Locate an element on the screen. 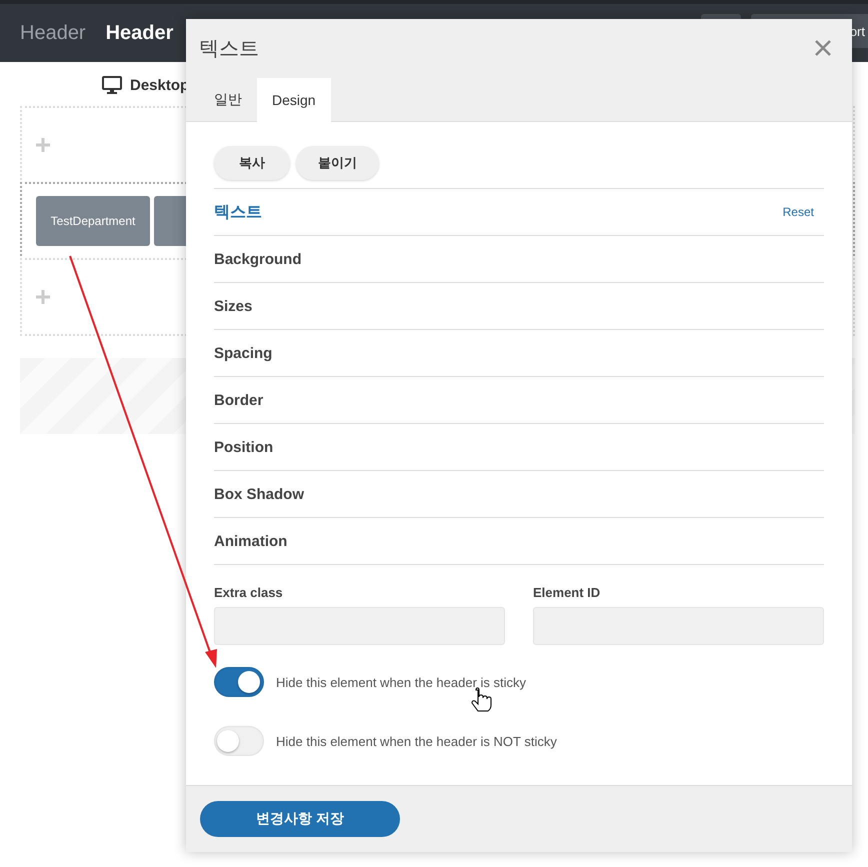 The image size is (868, 867). action-button: 붙이기 is located at coordinates (337, 163).